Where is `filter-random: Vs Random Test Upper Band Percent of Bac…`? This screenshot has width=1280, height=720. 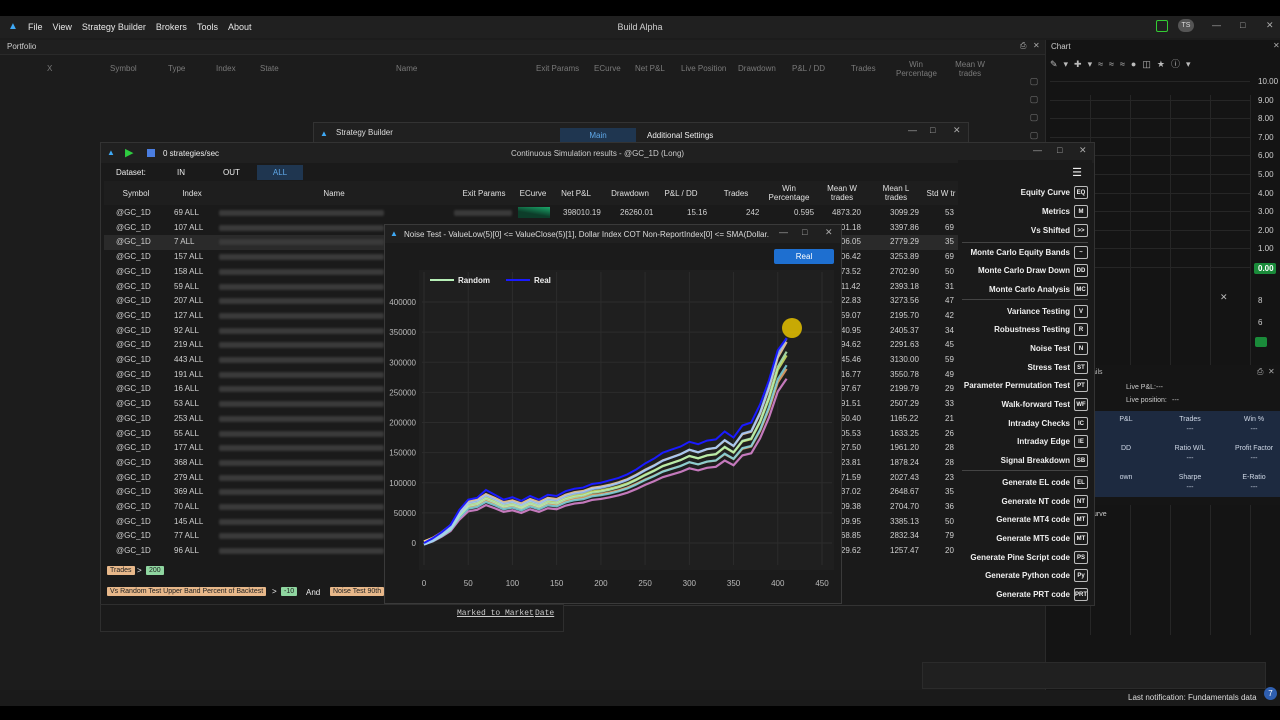
filter-random: Vs Random Test Upper Band Percent of Bac… is located at coordinates (187, 591).